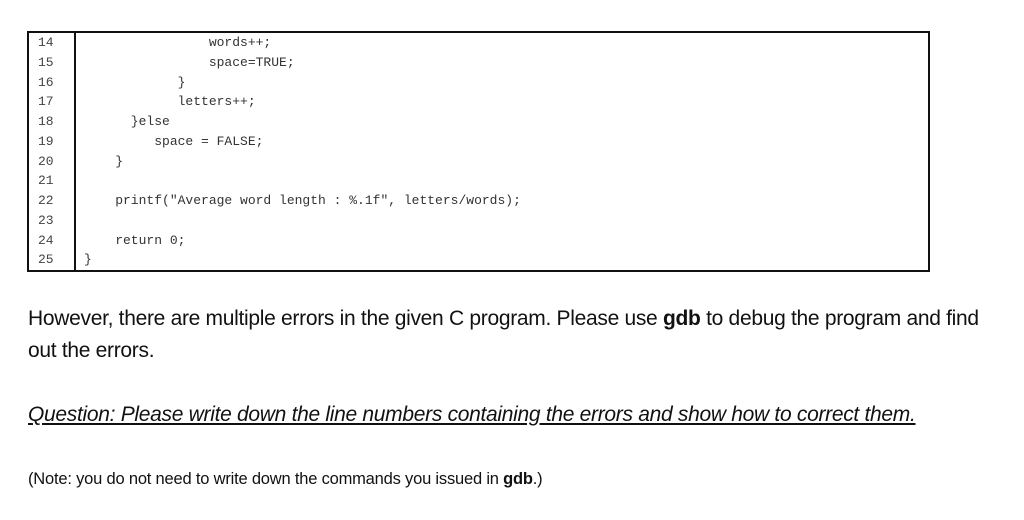 This screenshot has width=1024, height=520. Describe the element at coordinates (174, 141) in the screenshot. I see `code-text: space = FALSE;` at that location.